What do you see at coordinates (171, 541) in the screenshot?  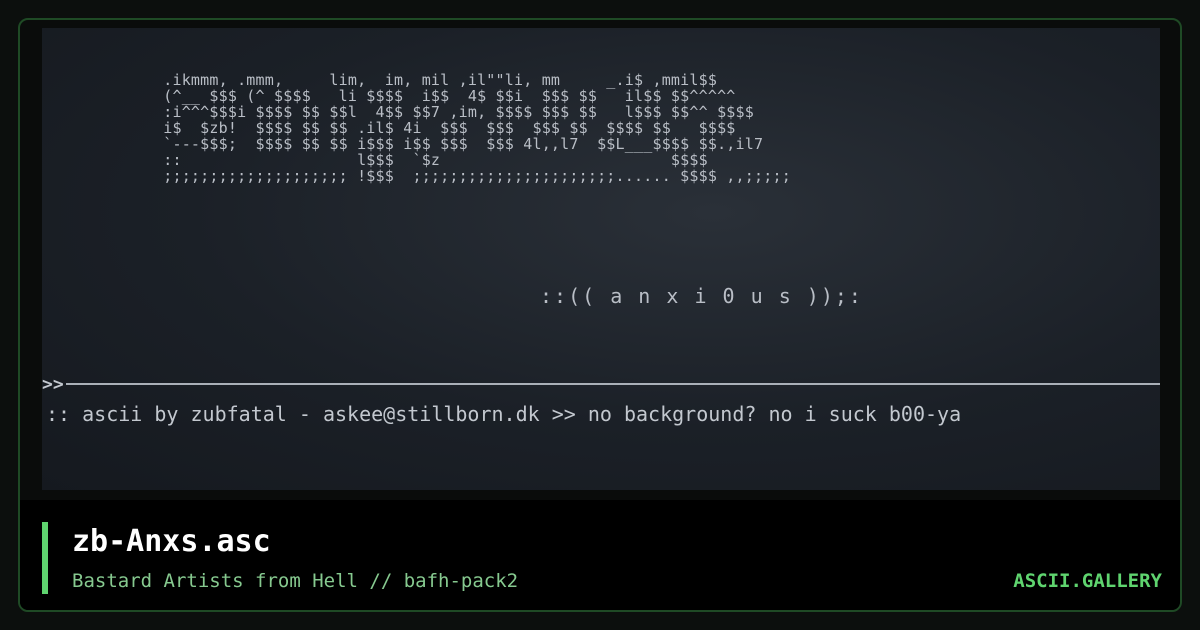 I see `file-title: zb-Anxs.asc` at bounding box center [171, 541].